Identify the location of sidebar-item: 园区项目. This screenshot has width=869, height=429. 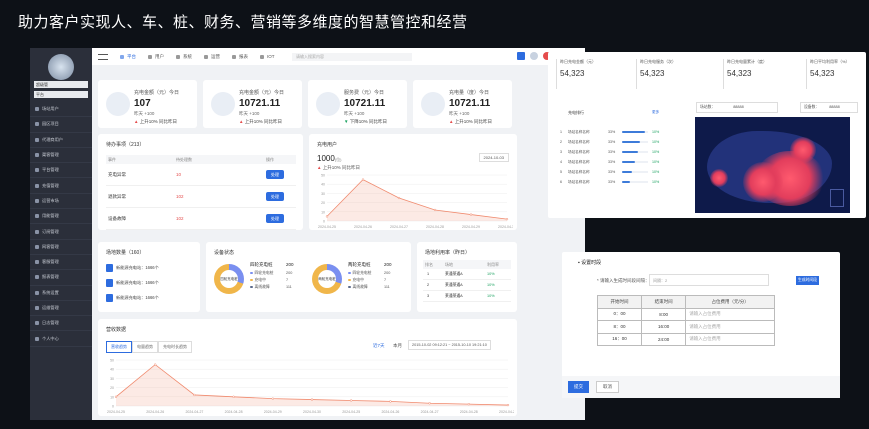
(61, 125).